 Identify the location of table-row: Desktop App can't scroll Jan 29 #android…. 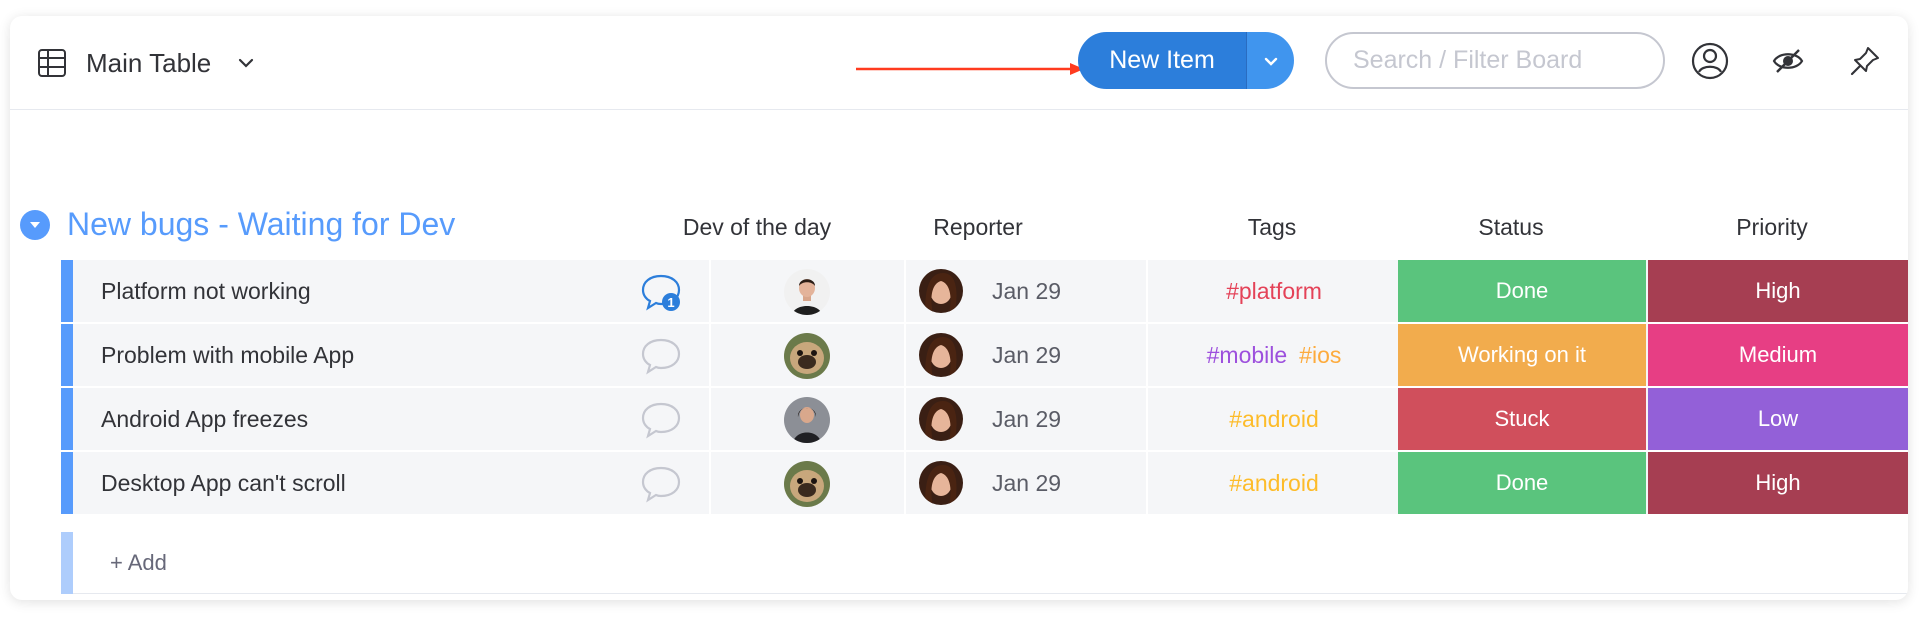
(984, 483).